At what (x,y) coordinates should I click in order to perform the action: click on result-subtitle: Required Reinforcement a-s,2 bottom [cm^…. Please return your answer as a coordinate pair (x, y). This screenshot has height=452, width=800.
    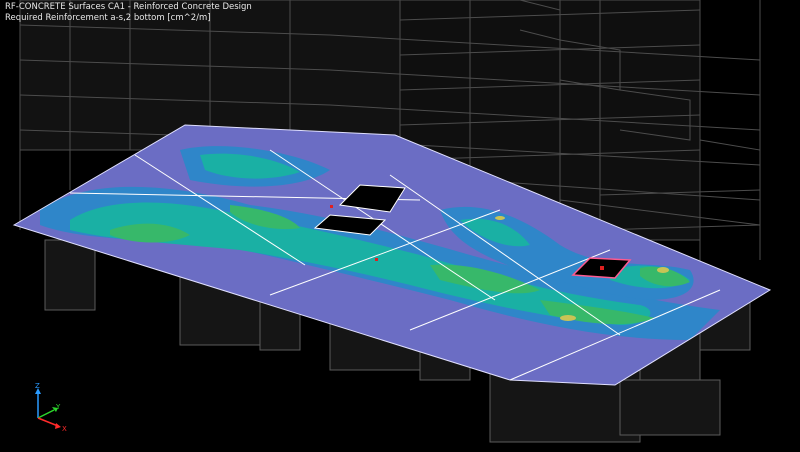
    Looking at the image, I should click on (108, 18).